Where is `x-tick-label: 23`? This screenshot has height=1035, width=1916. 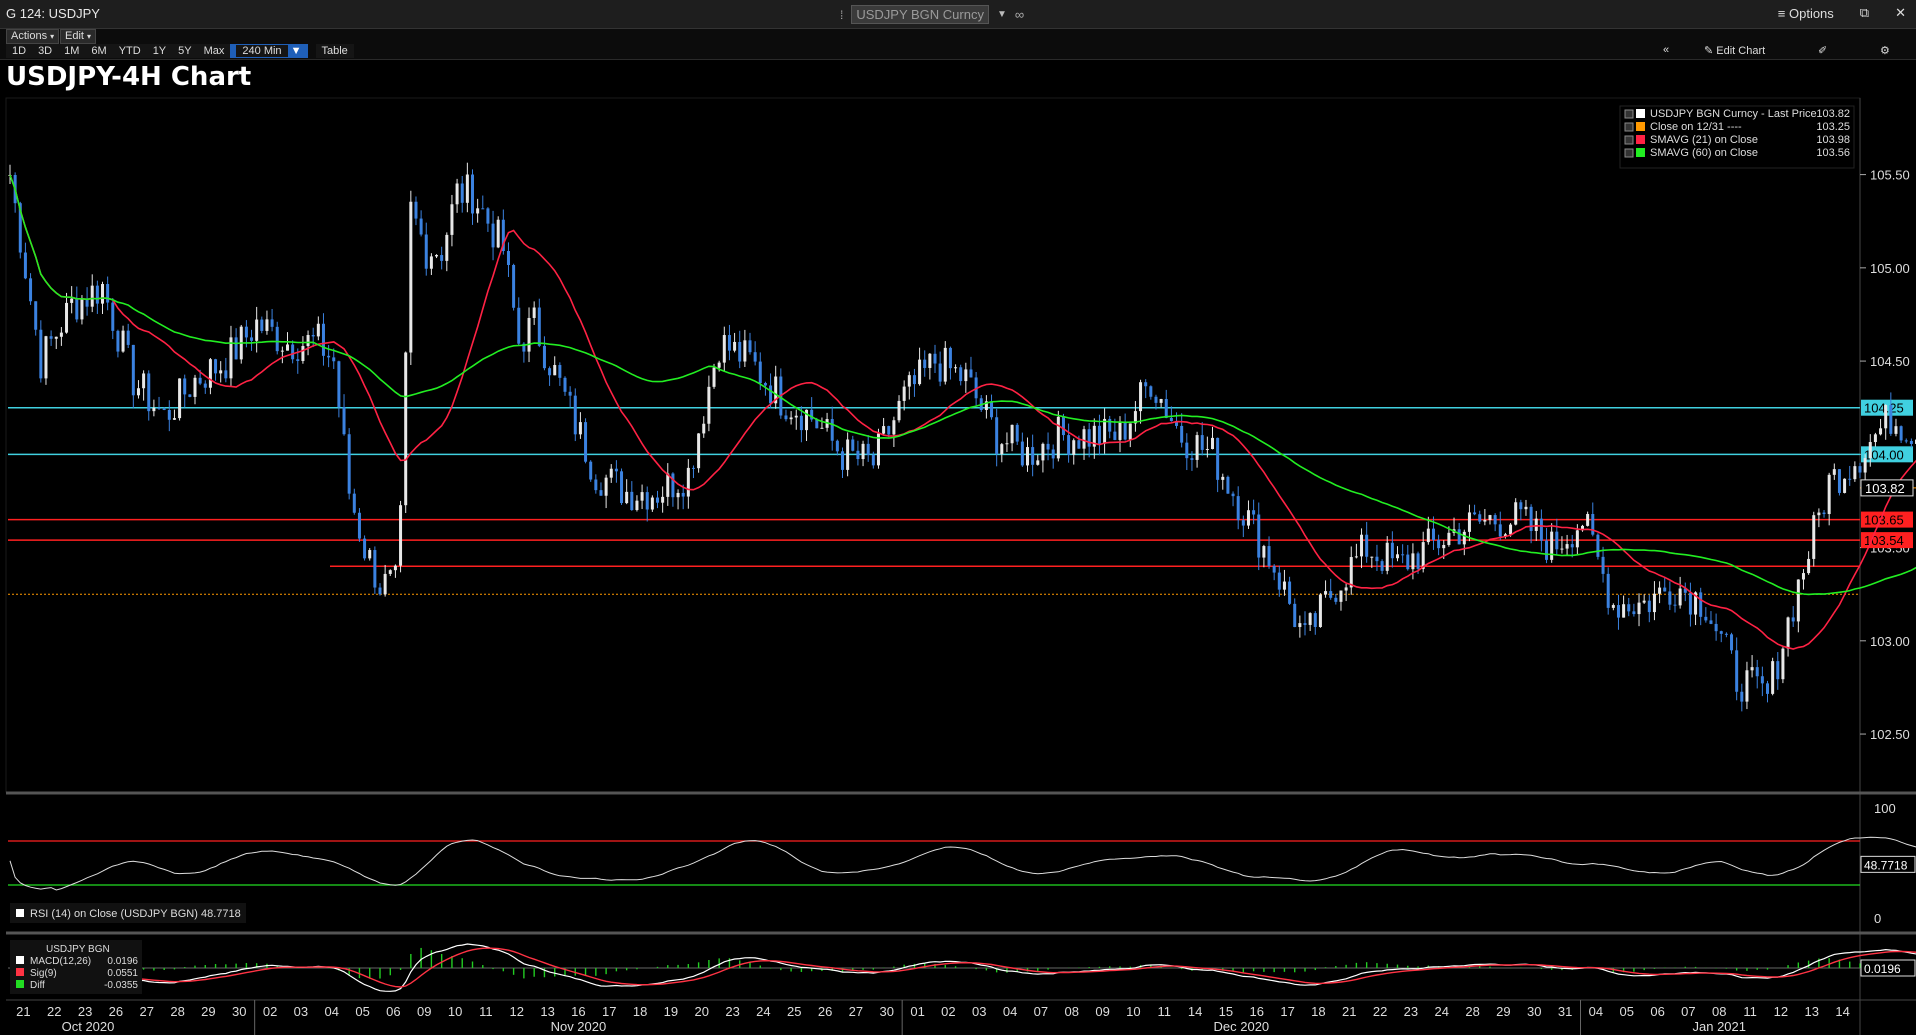
x-tick-label: 23 is located at coordinates (732, 1011).